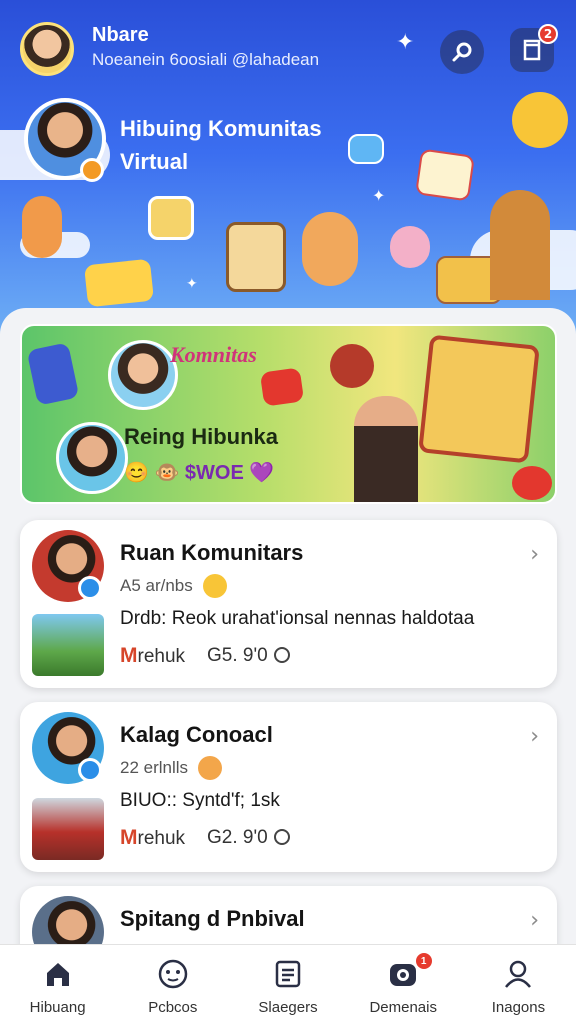  Describe the element at coordinates (154, 767) in the screenshot. I see `member-count: 22 erlnlls` at that location.